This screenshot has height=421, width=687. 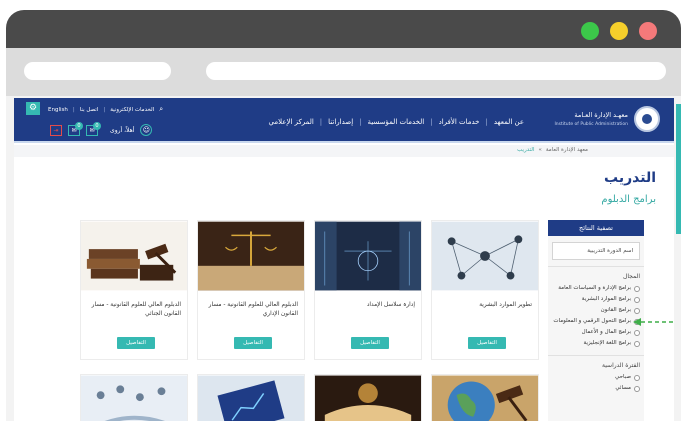 What do you see at coordinates (251, 256) in the screenshot?
I see `scales-books-image` at bounding box center [251, 256].